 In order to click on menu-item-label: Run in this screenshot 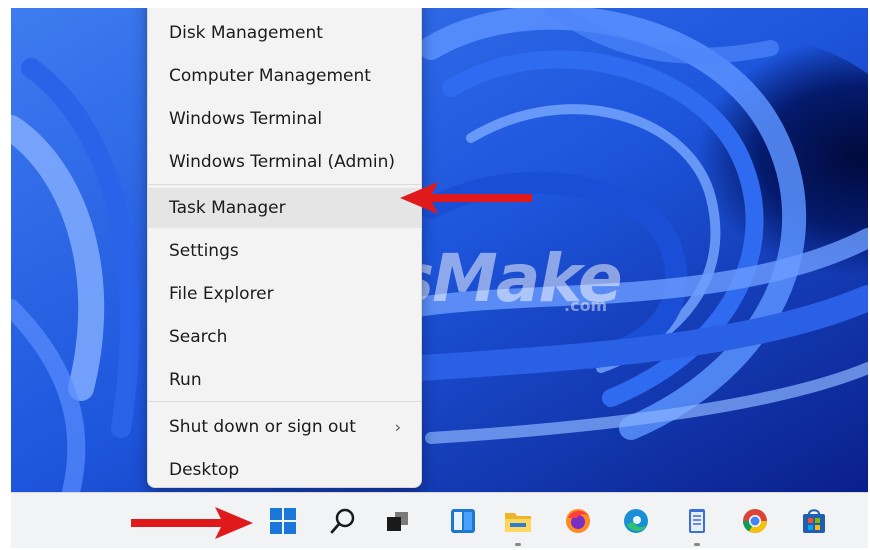, I will do `click(185, 380)`.